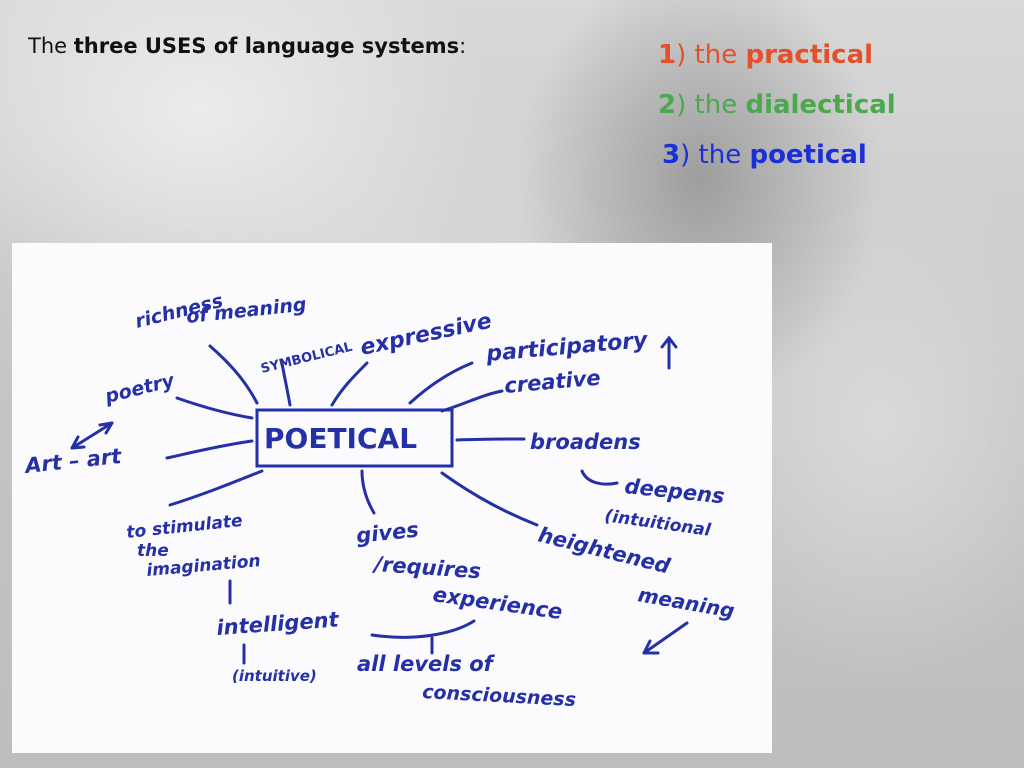 The image size is (1024, 768). Describe the element at coordinates (667, 105) in the screenshot. I see `use-number: 2` at that location.